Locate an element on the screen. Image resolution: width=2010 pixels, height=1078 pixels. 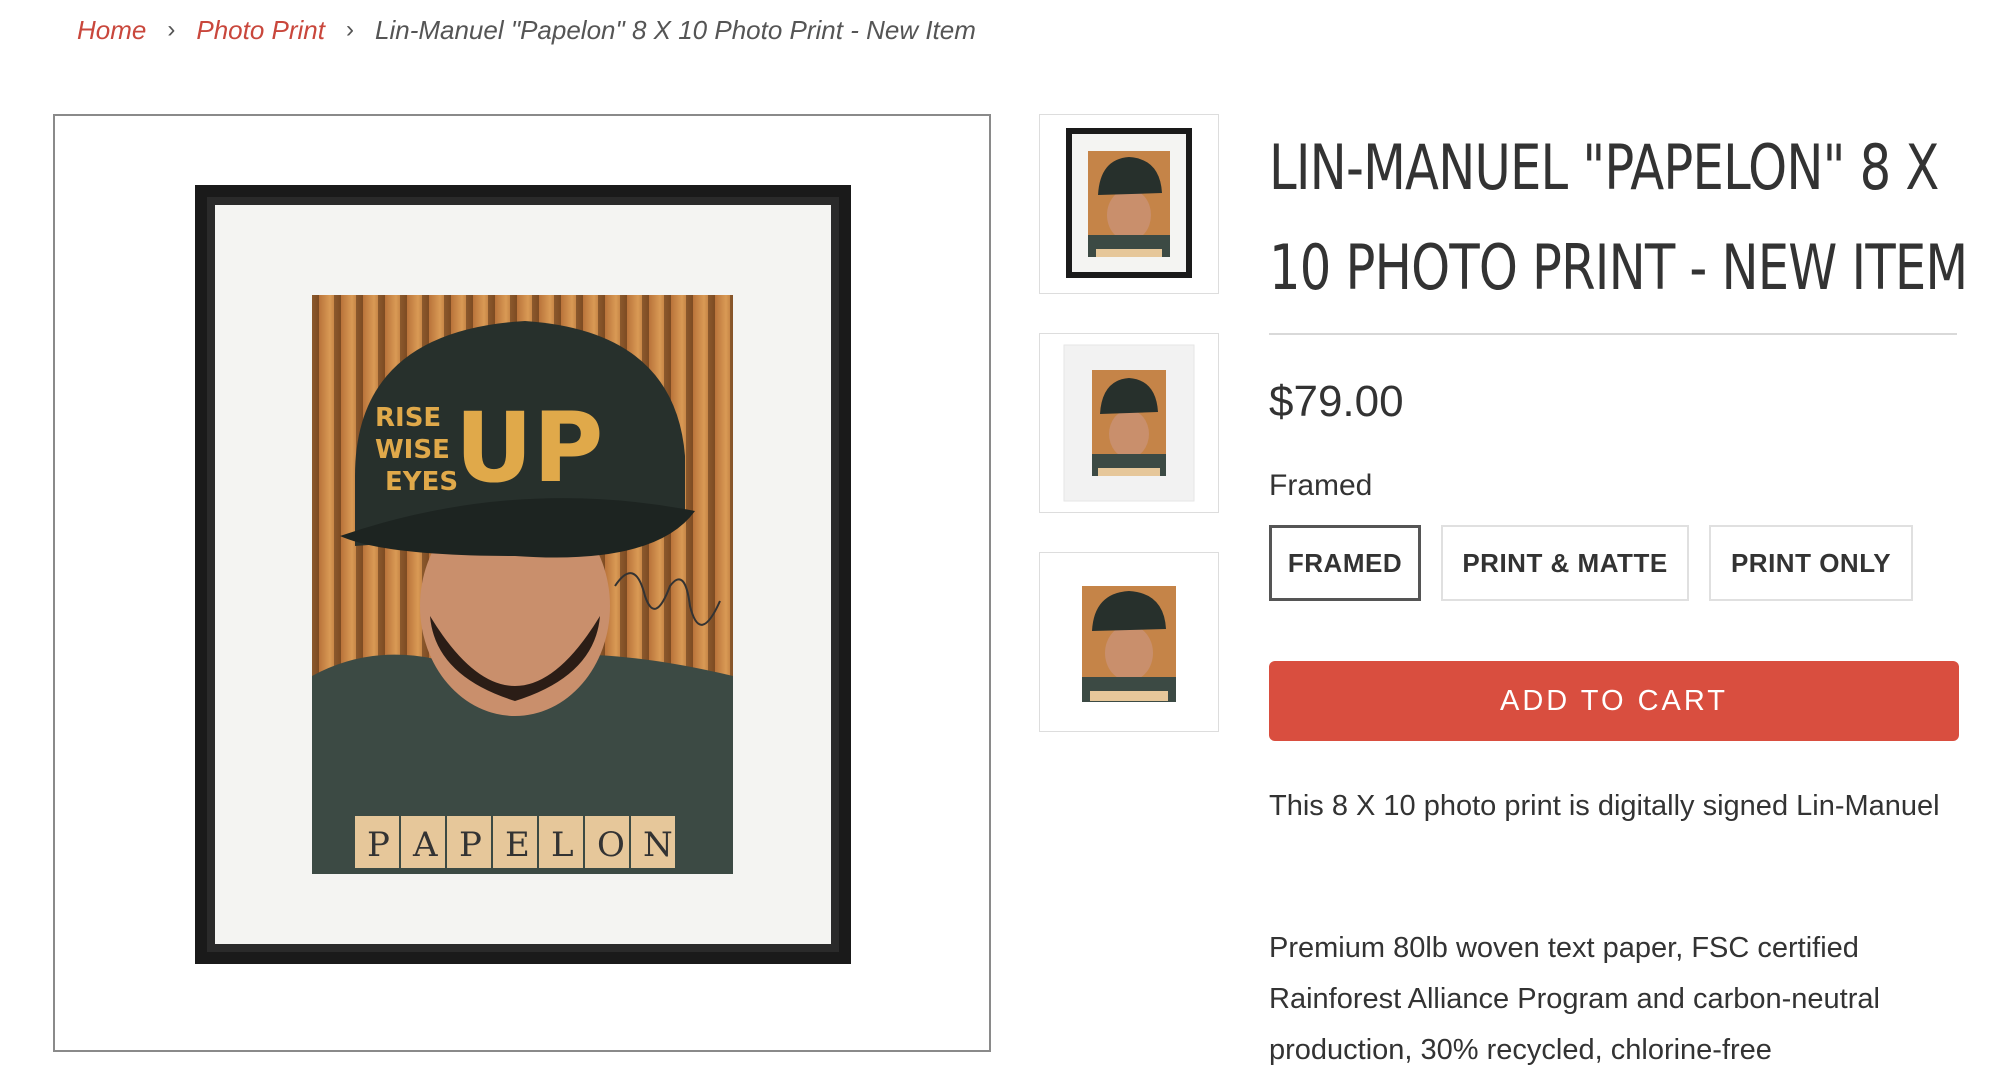
option-print-matte-button: PRINT & MATTE is located at coordinates (1565, 563).